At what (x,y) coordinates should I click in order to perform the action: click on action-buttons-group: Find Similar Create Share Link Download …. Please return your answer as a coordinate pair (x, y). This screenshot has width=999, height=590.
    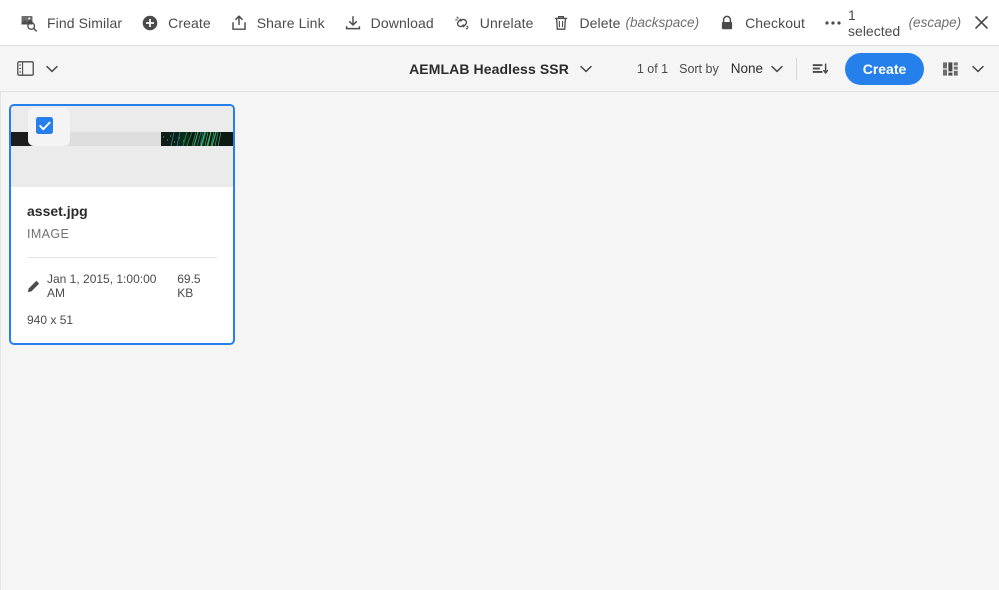
    Looking at the image, I should click on (424, 23).